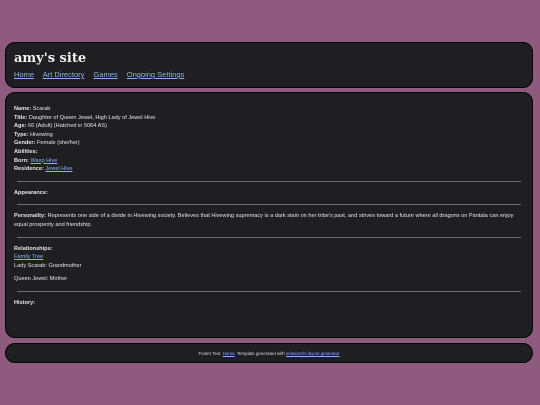 This screenshot has height=405, width=540. I want to click on abilities-label: Abilities:, so click(26, 151).